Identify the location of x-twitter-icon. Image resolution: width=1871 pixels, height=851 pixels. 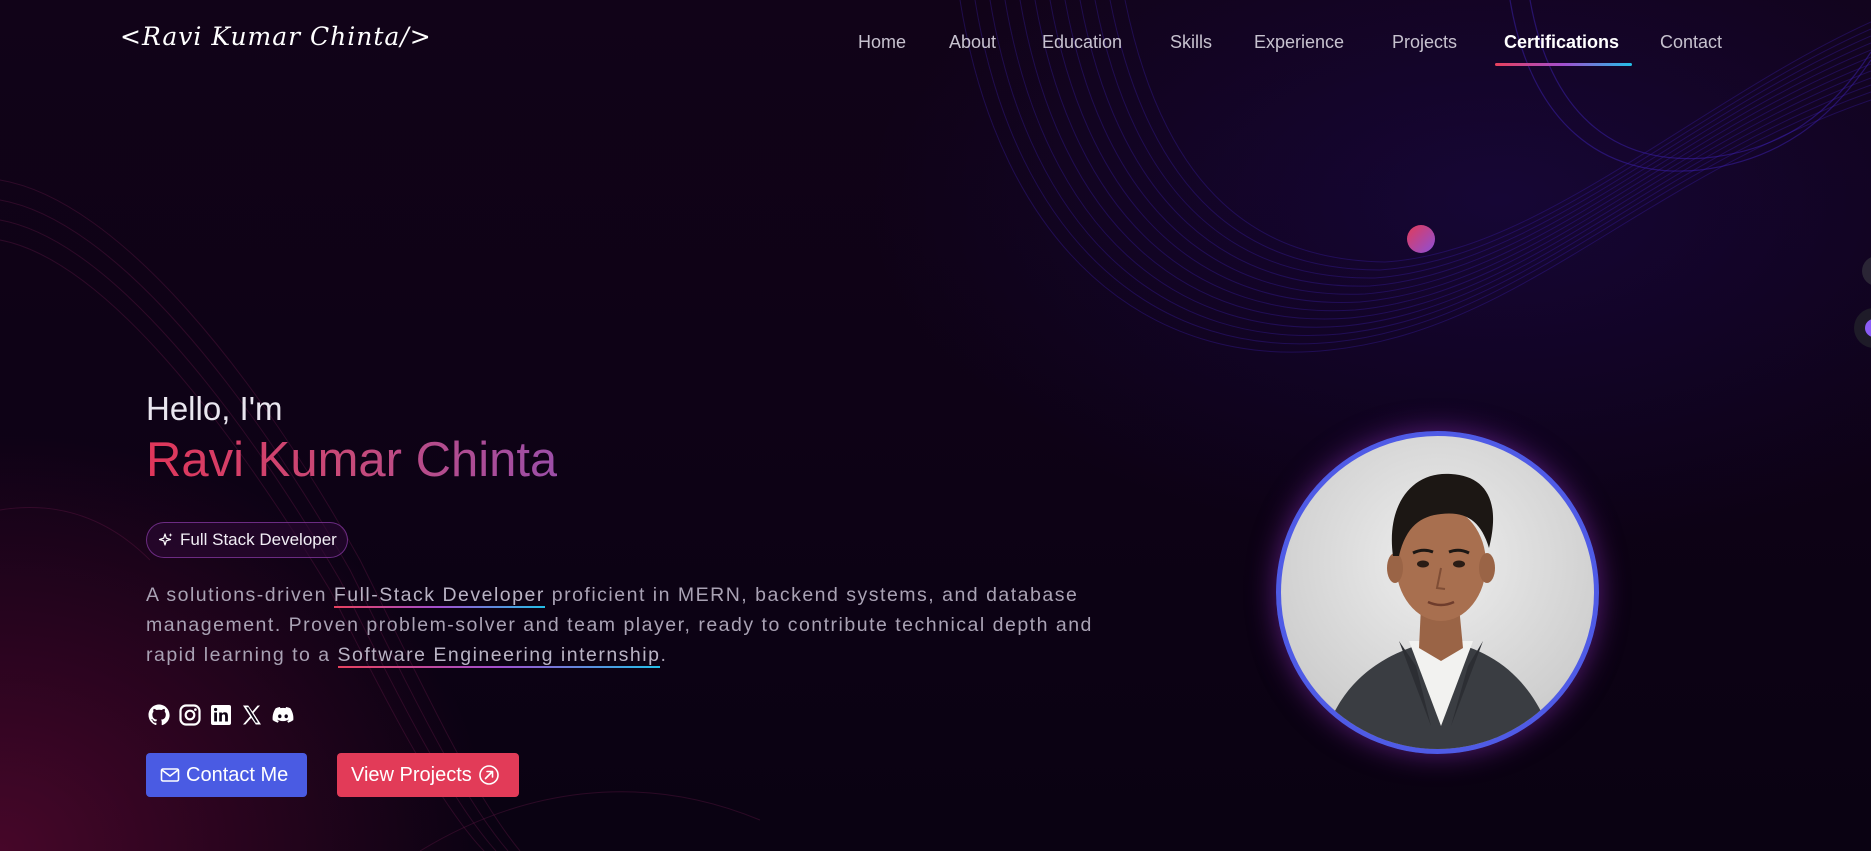
(251, 714).